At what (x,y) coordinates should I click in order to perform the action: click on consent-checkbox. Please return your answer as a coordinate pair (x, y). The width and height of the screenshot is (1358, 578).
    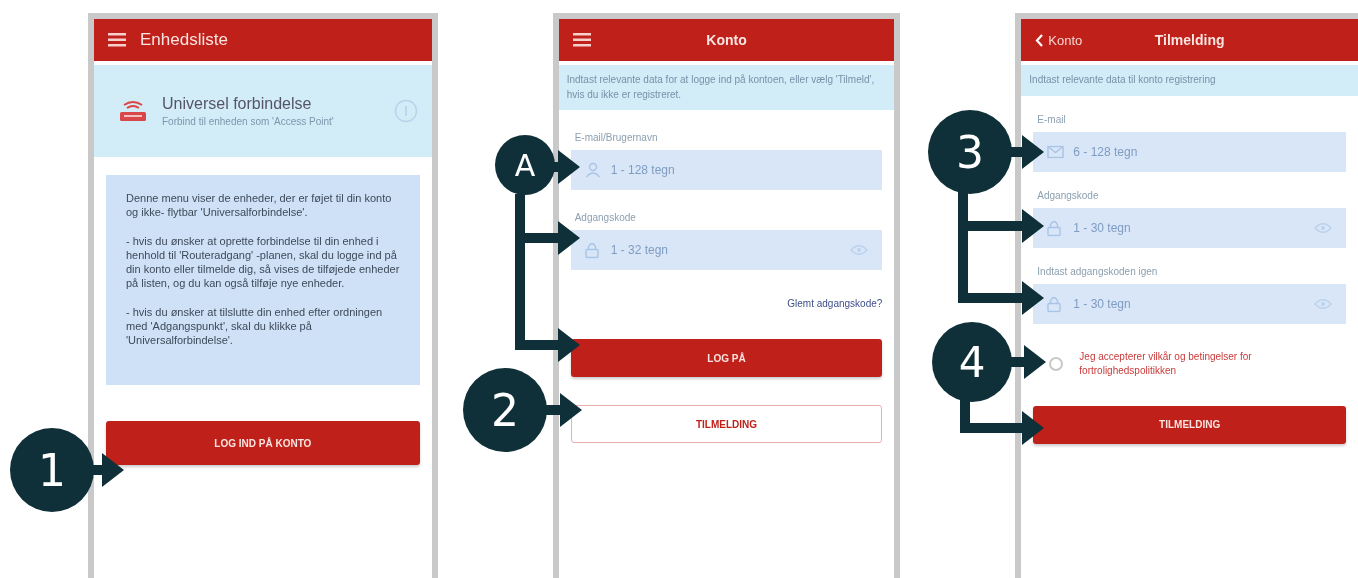
    Looking at the image, I should click on (1056, 363).